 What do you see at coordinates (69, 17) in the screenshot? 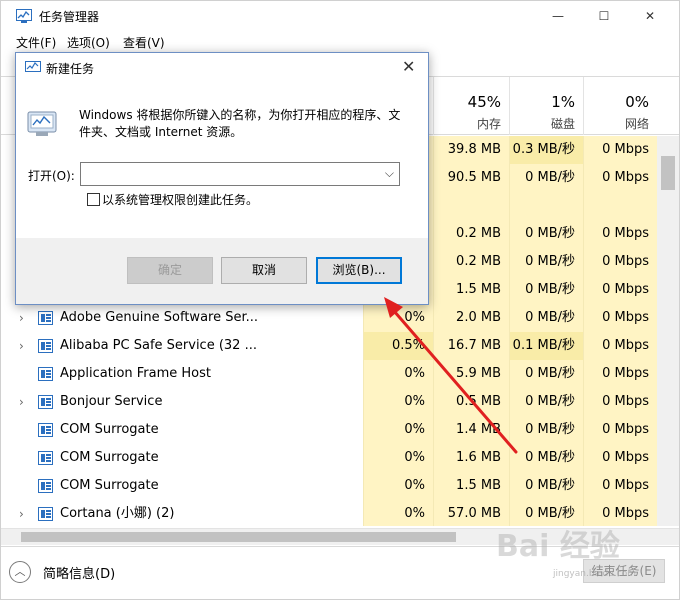
I see `window-title: 任务管理器` at bounding box center [69, 17].